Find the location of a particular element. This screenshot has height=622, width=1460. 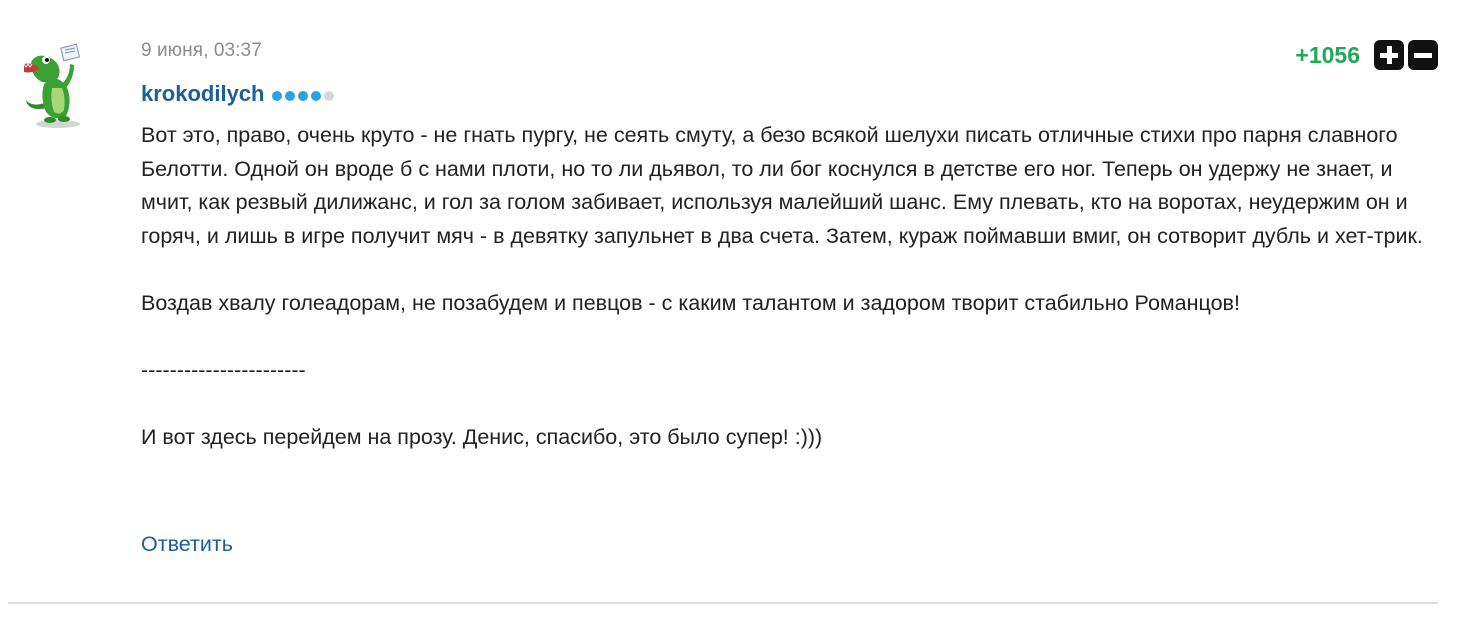

reply-link: Ответить is located at coordinates (187, 544).